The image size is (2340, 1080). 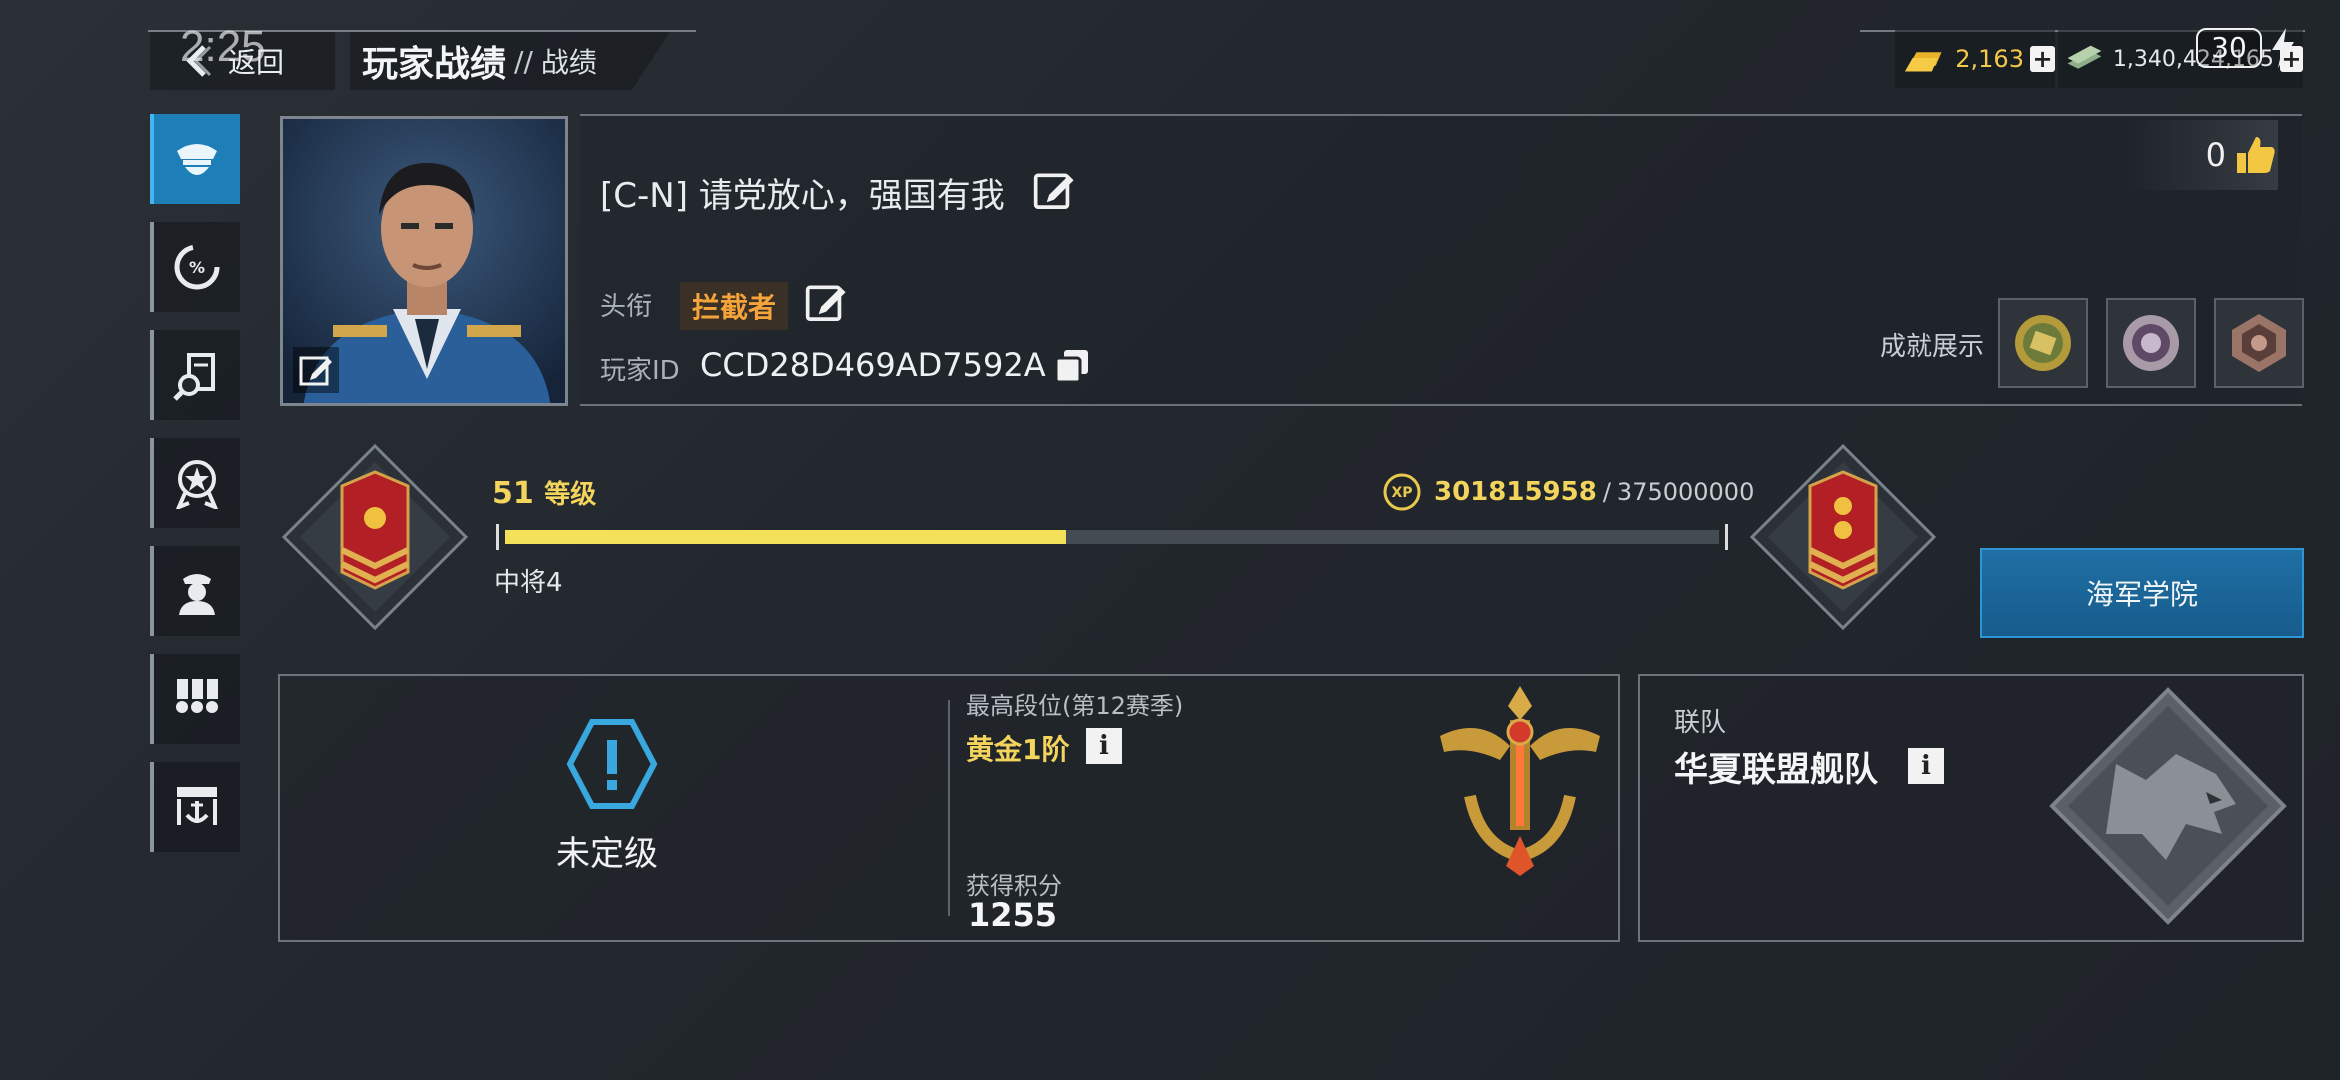 I want to click on sailor-icon, so click(x=197, y=594).